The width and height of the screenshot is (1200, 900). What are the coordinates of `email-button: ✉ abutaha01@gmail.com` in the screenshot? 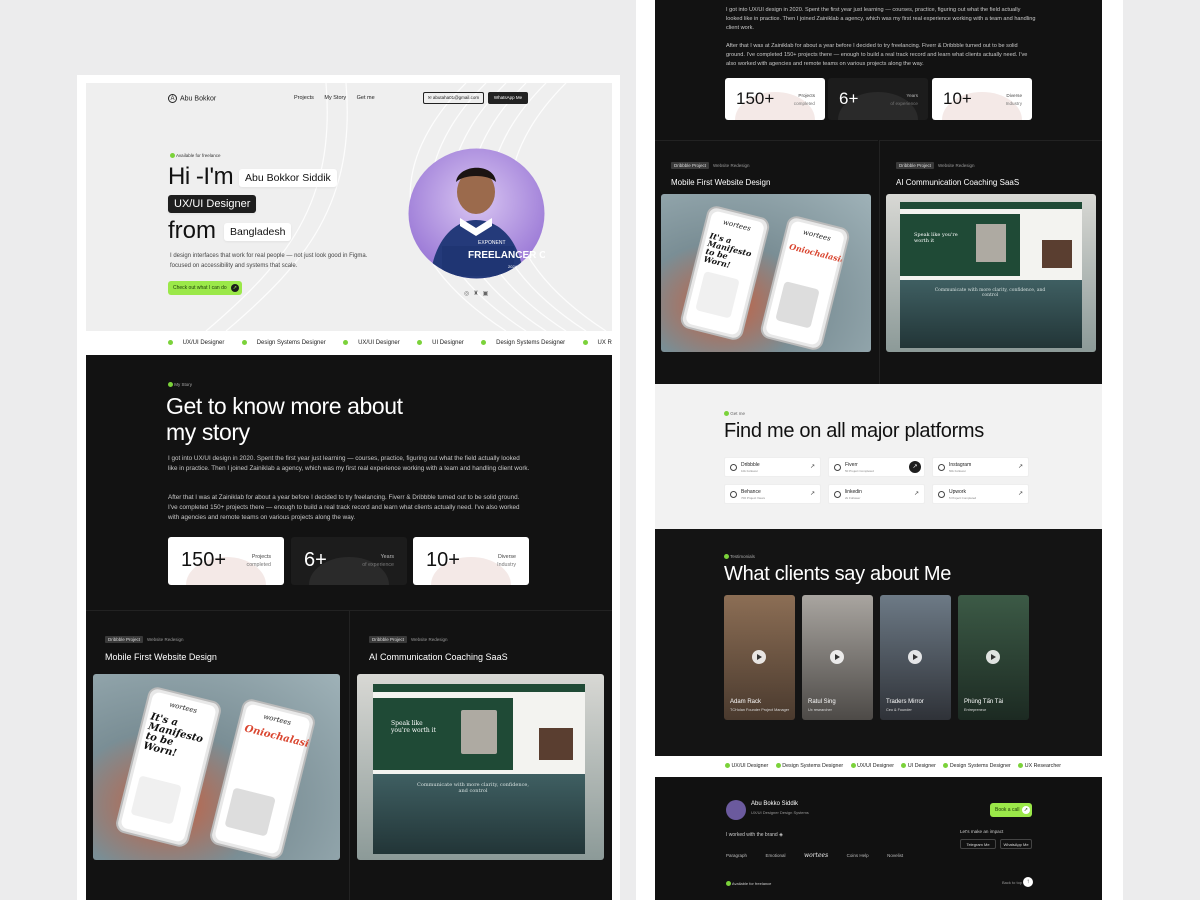 It's located at (453, 98).